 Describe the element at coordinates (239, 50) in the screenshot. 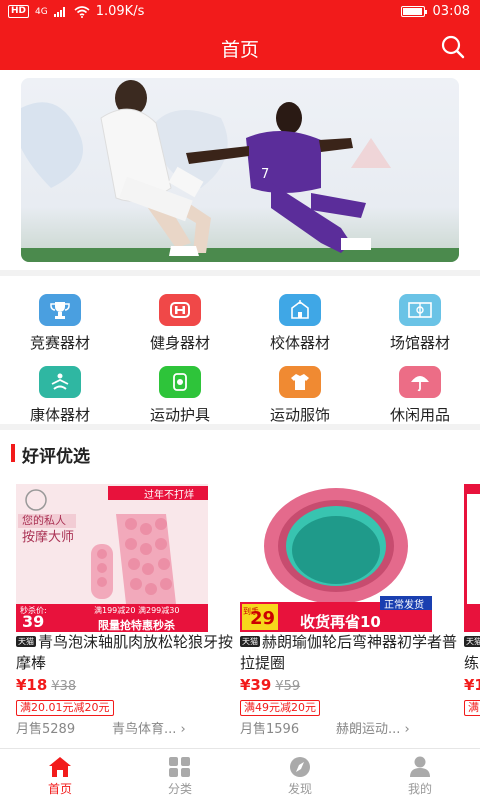

I see `page-title: 首页` at that location.